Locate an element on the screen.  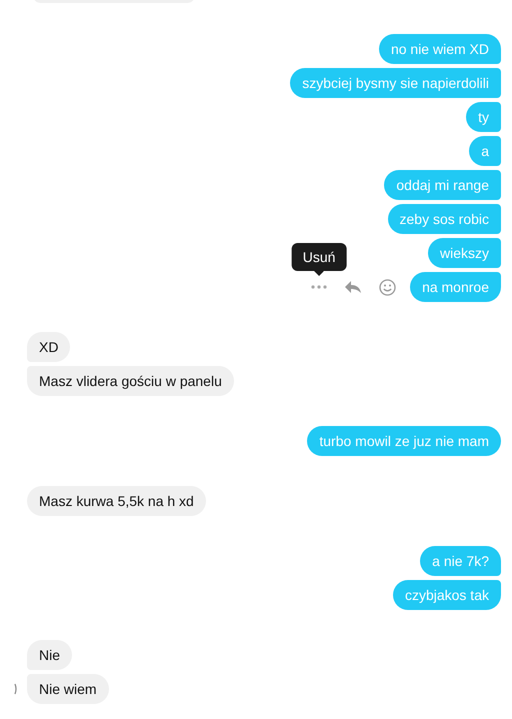
message-bubble: wiekszy is located at coordinates (464, 253).